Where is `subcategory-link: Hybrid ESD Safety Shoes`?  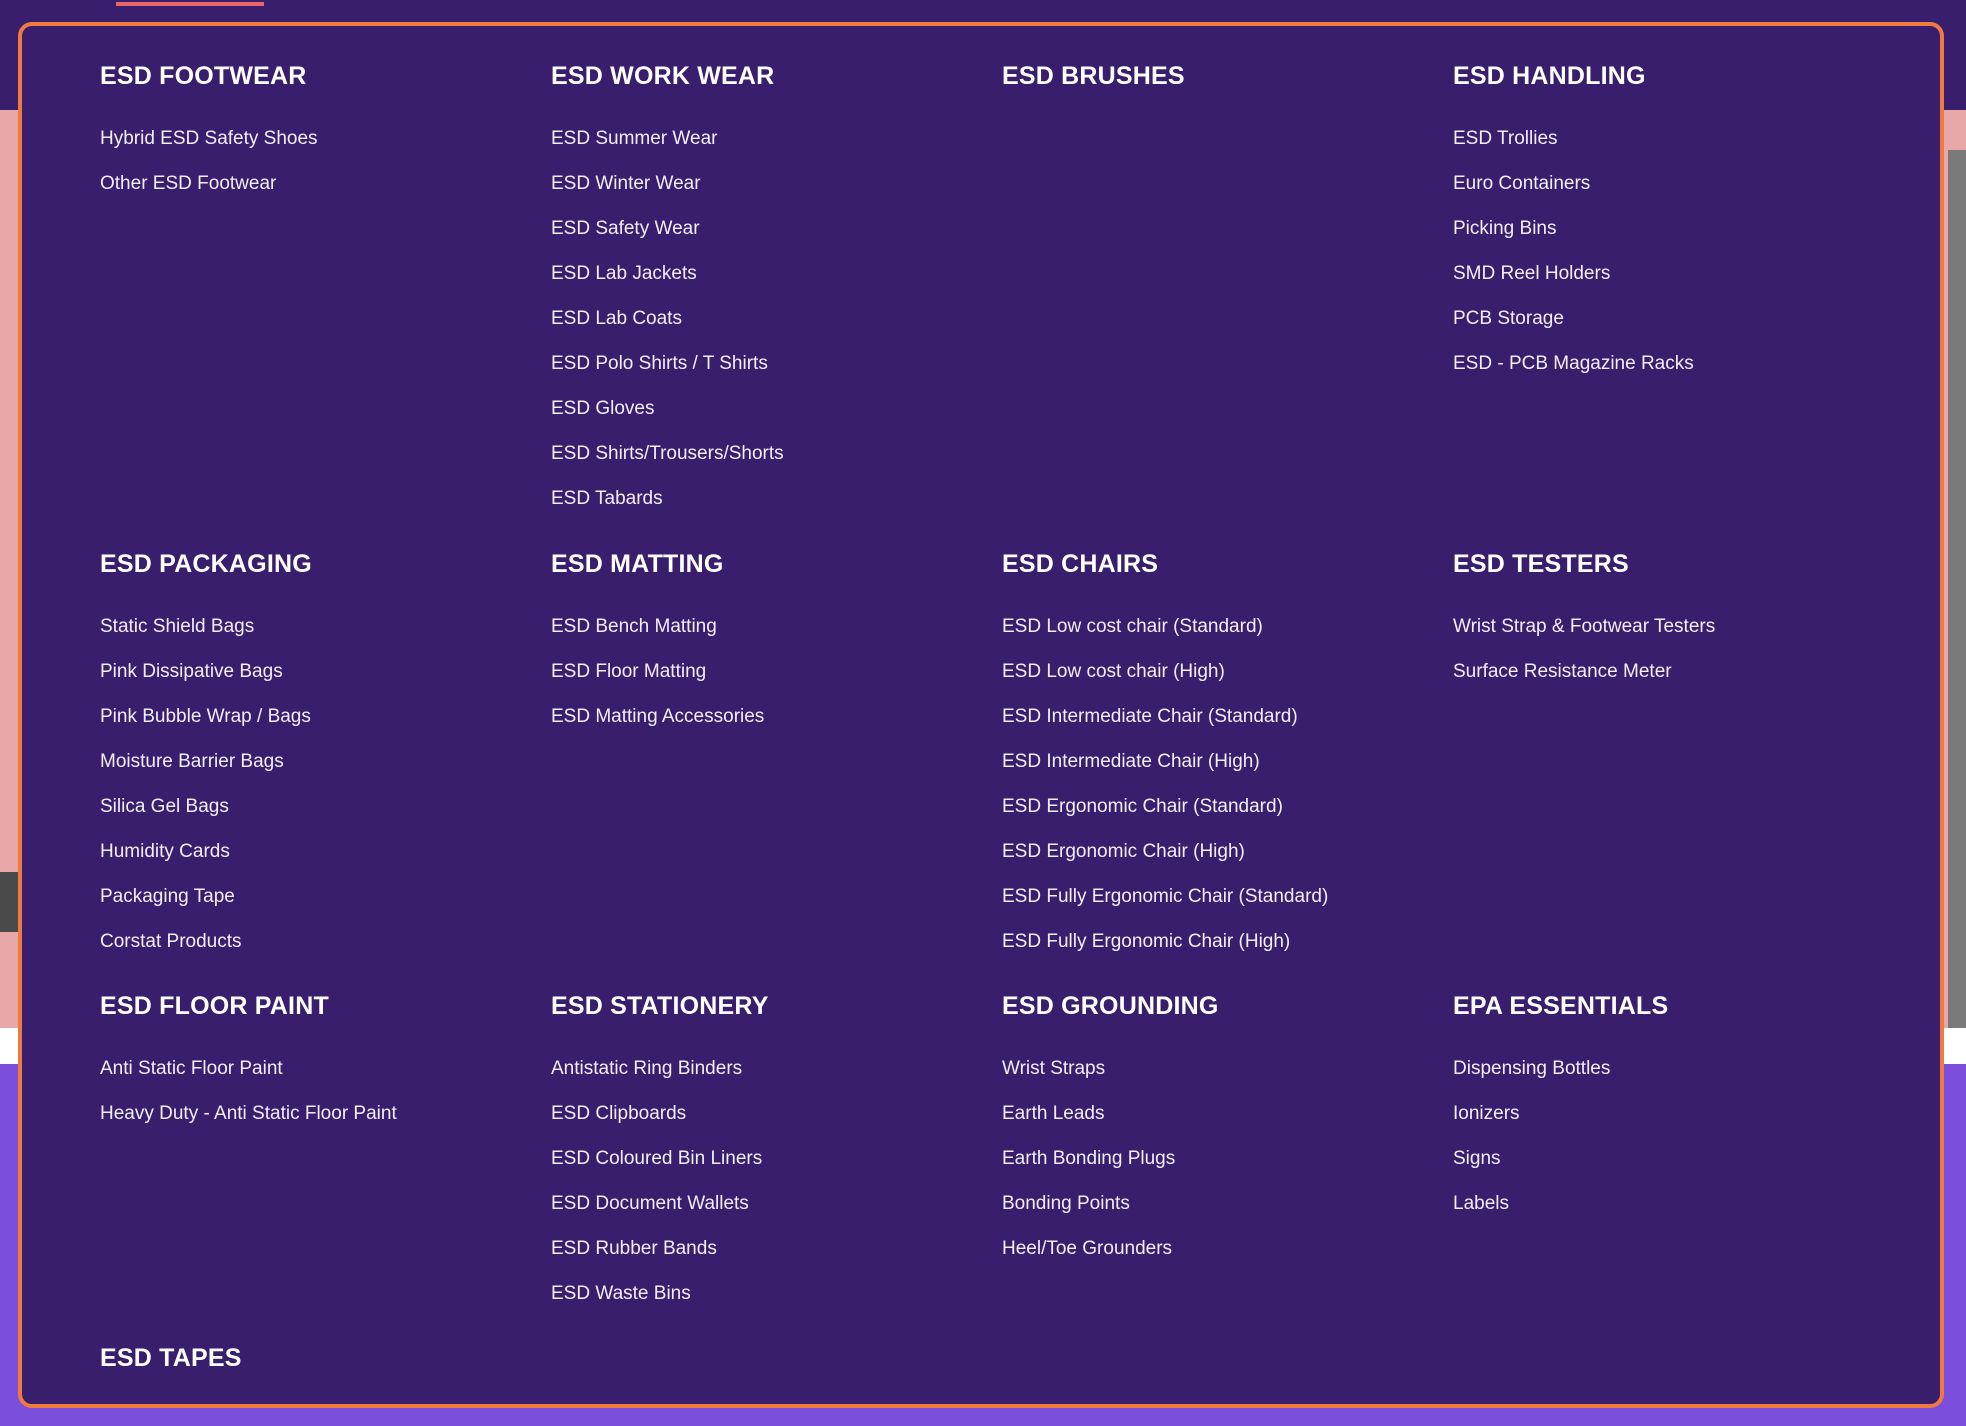
subcategory-link: Hybrid ESD Safety Shoes is located at coordinates (325, 138).